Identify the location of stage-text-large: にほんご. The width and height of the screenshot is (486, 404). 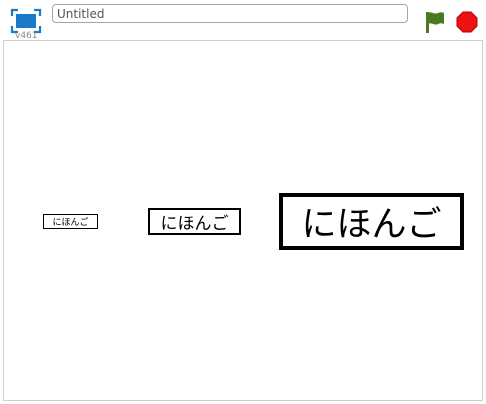
(371, 221).